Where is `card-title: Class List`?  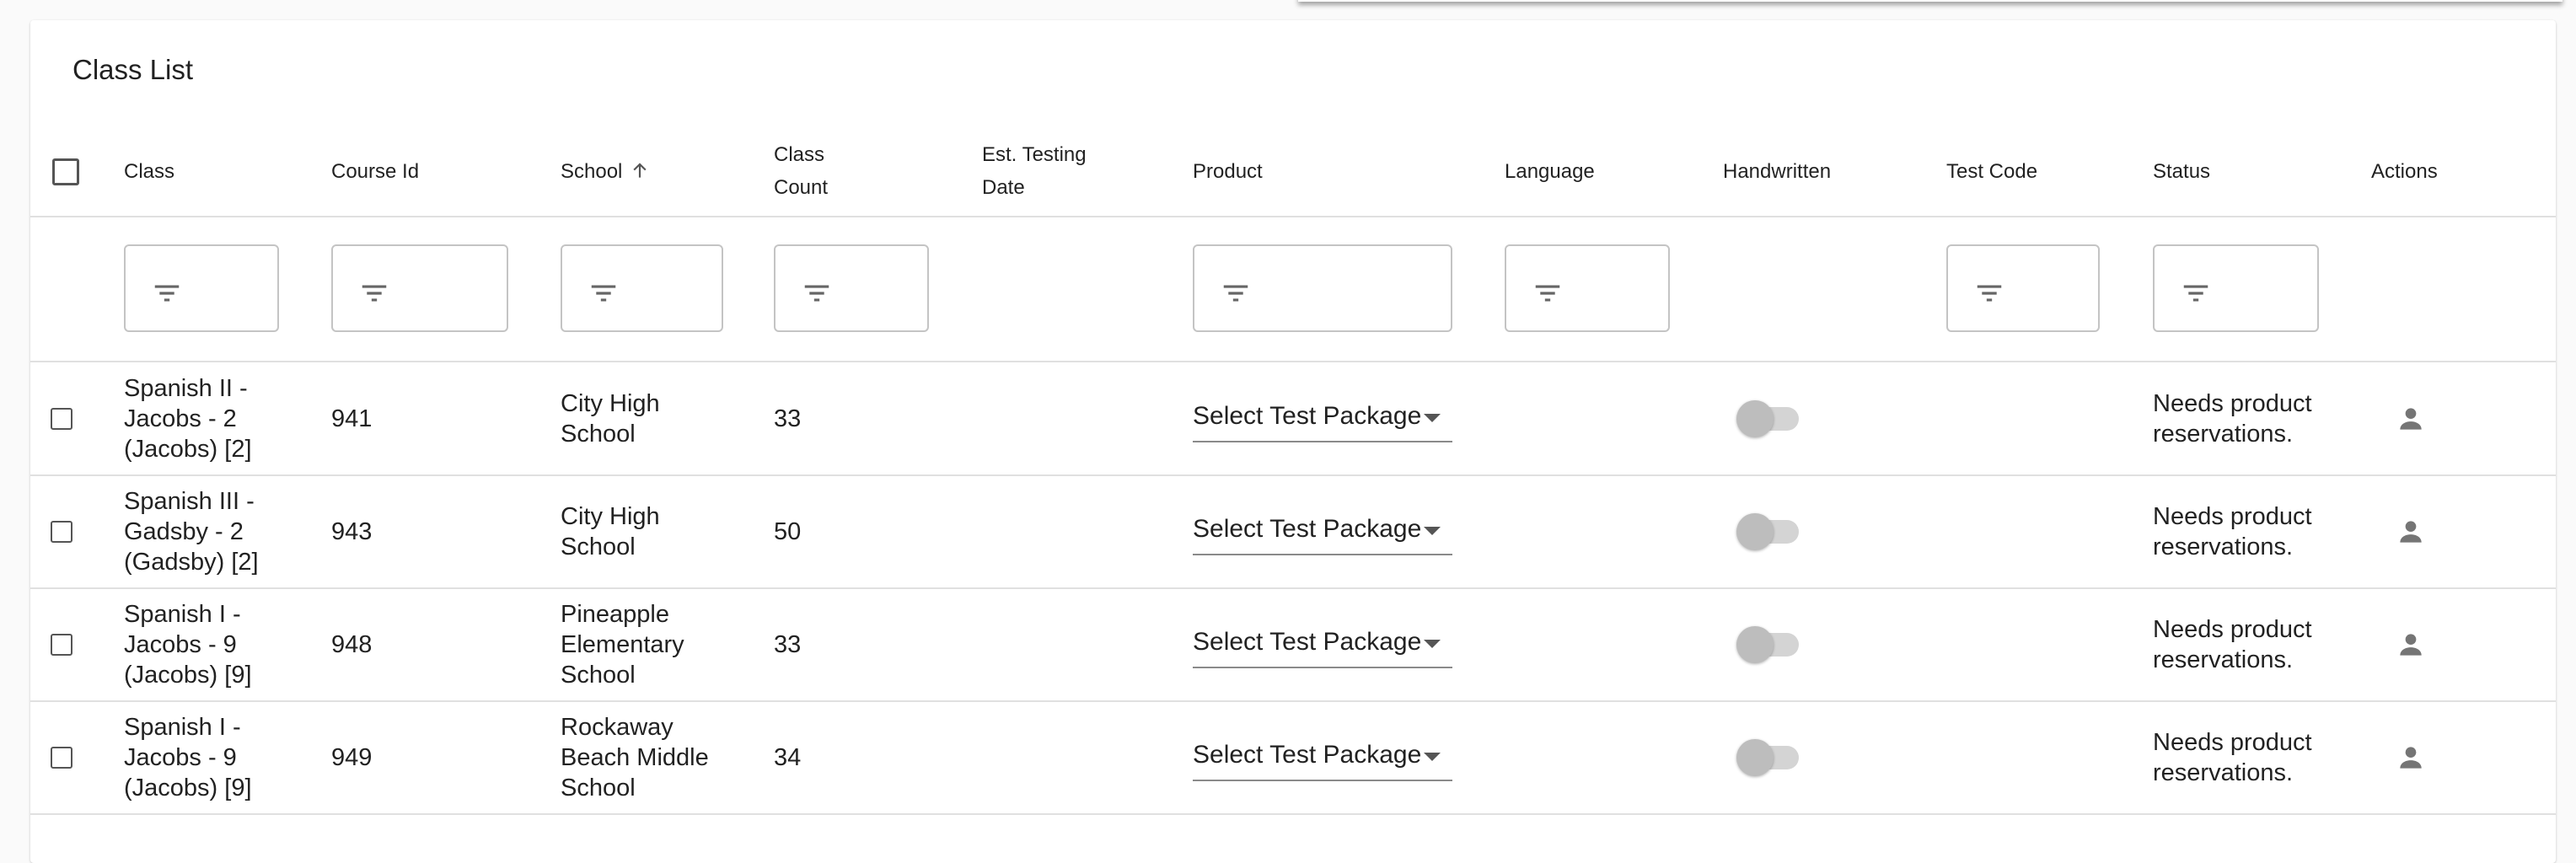
card-title: Class List is located at coordinates (133, 69).